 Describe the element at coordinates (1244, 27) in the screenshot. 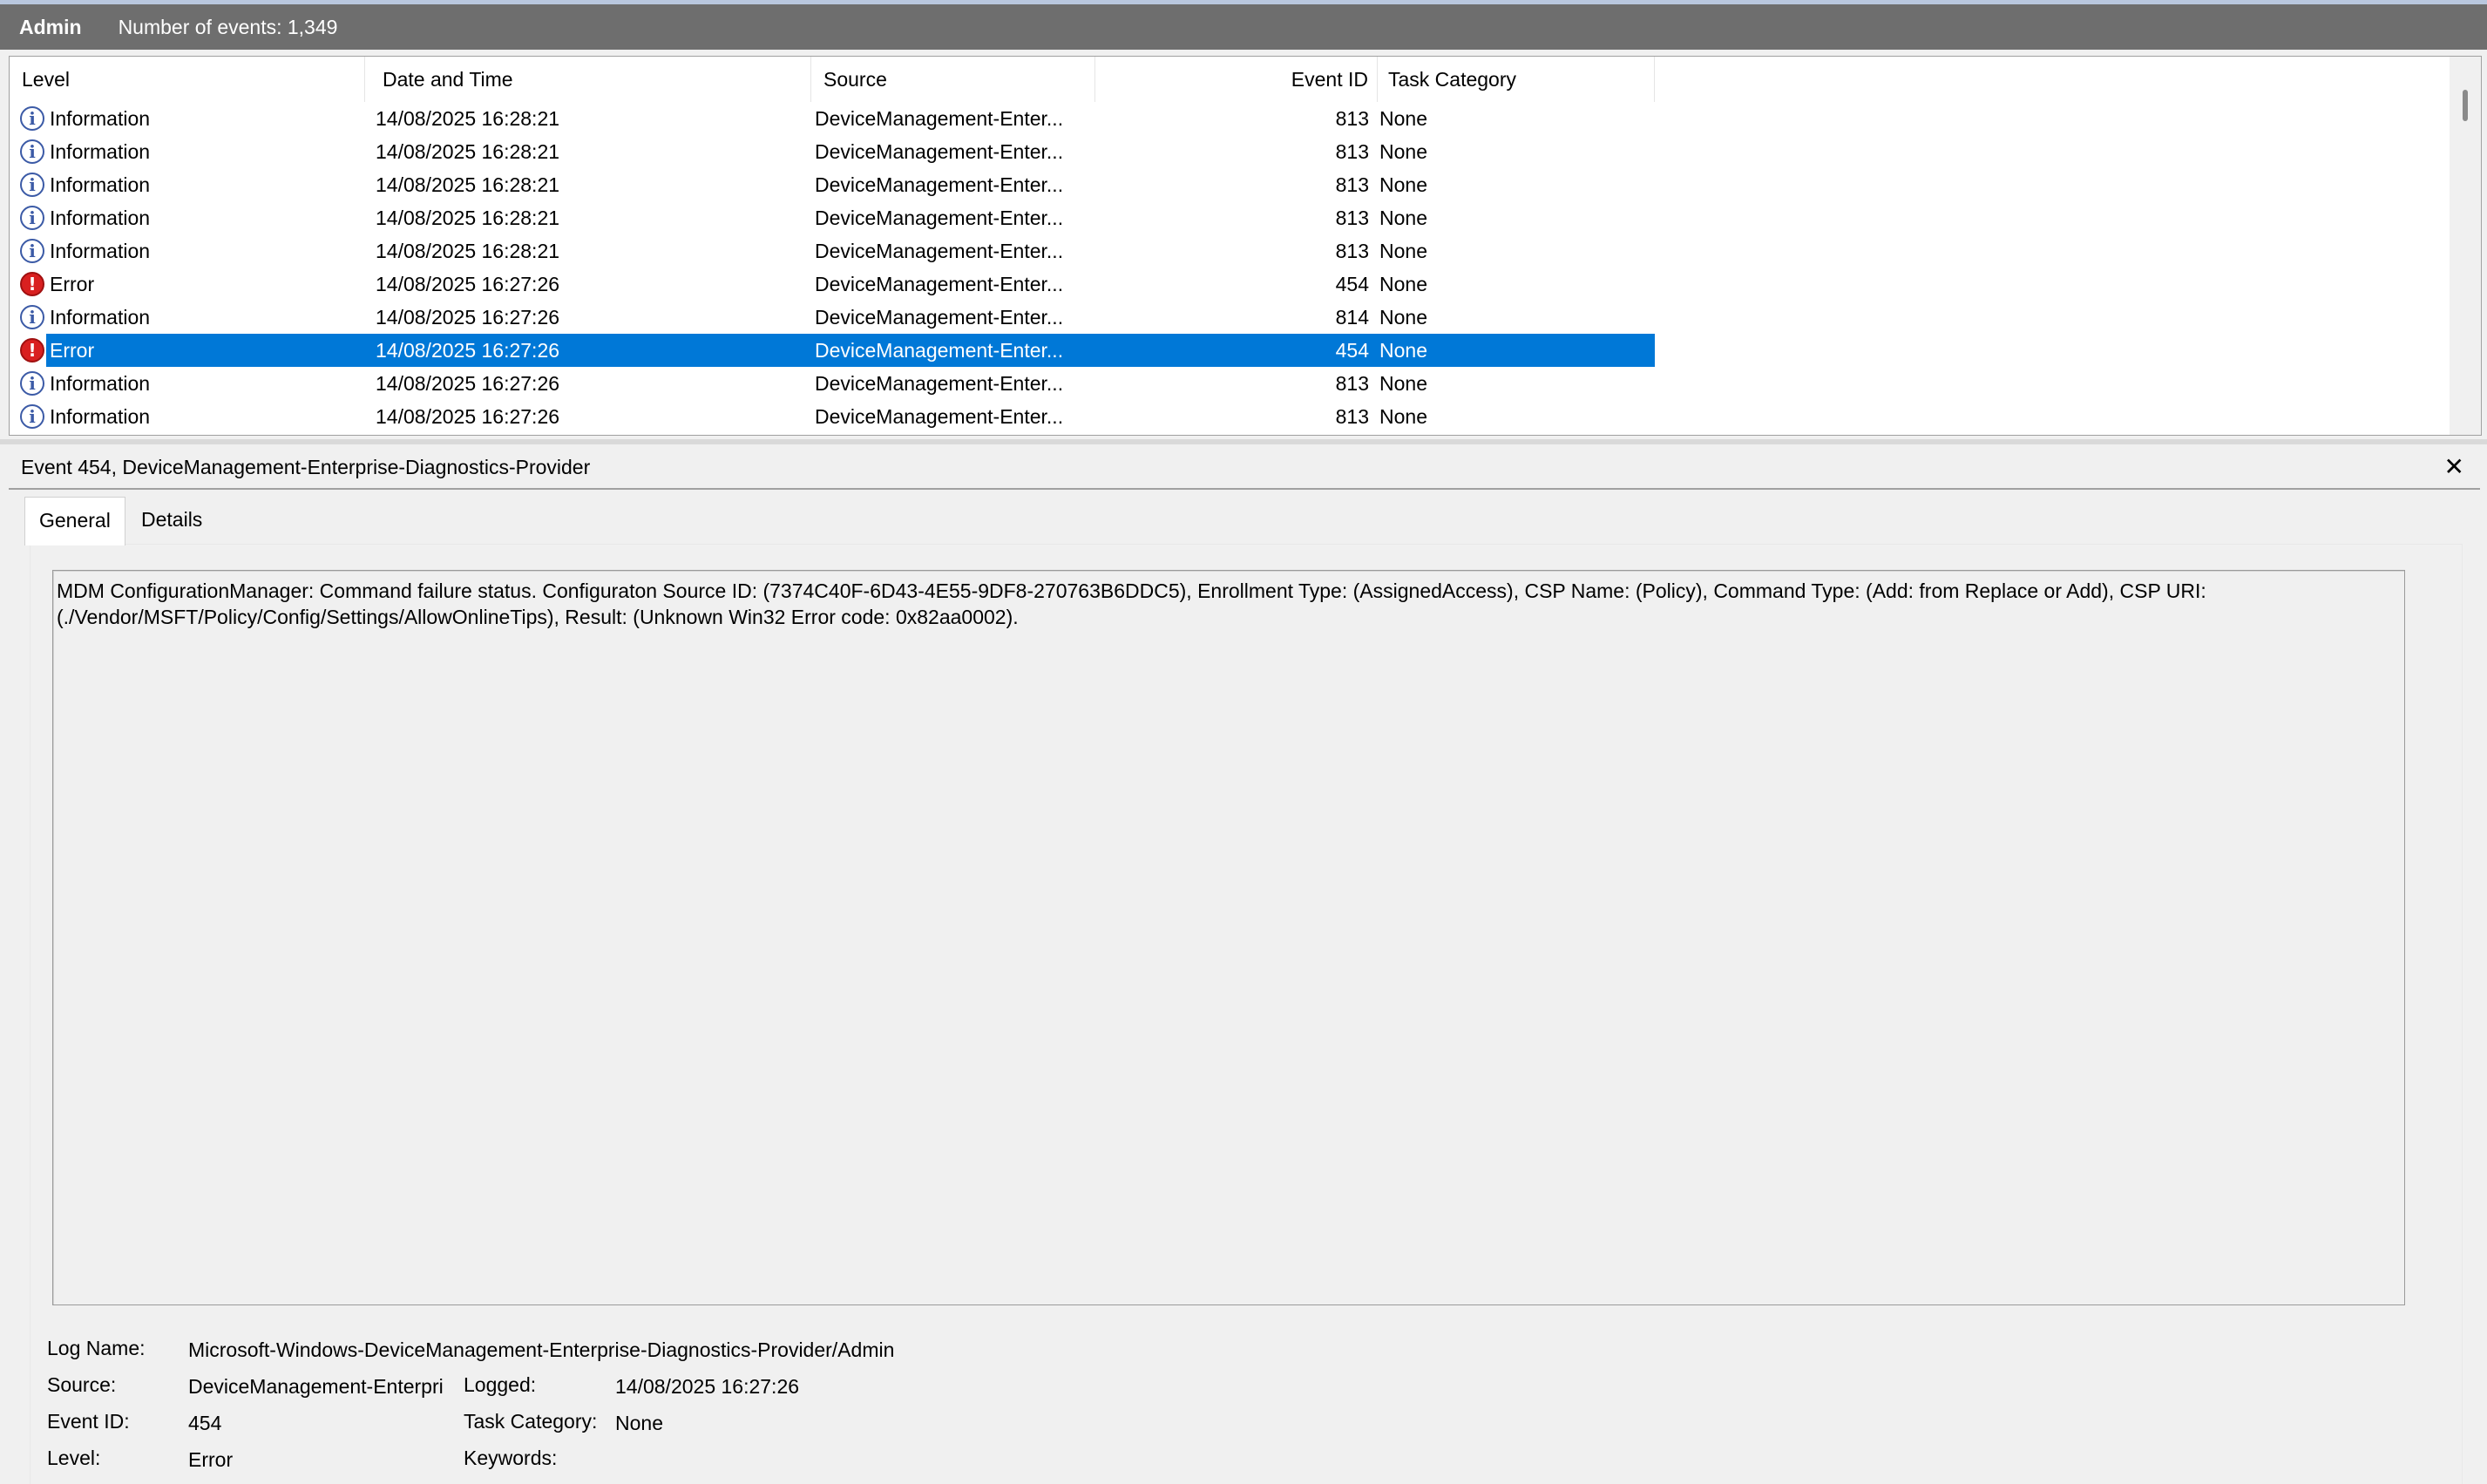

I see `log-header: Admin Number of events: 1,349` at that location.